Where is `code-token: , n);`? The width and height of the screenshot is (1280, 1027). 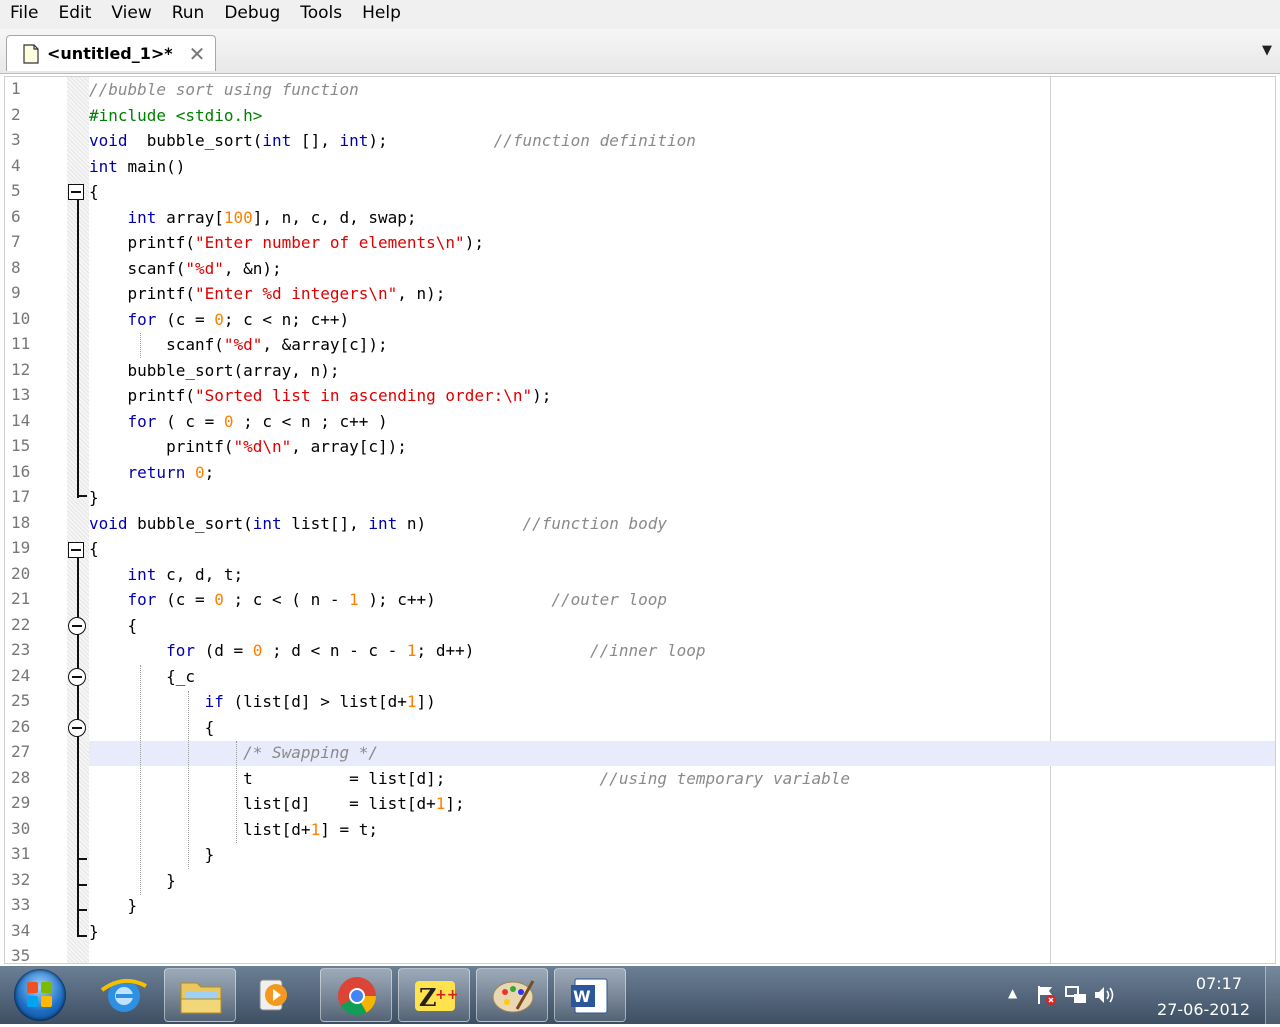 code-token: , n); is located at coordinates (421, 293).